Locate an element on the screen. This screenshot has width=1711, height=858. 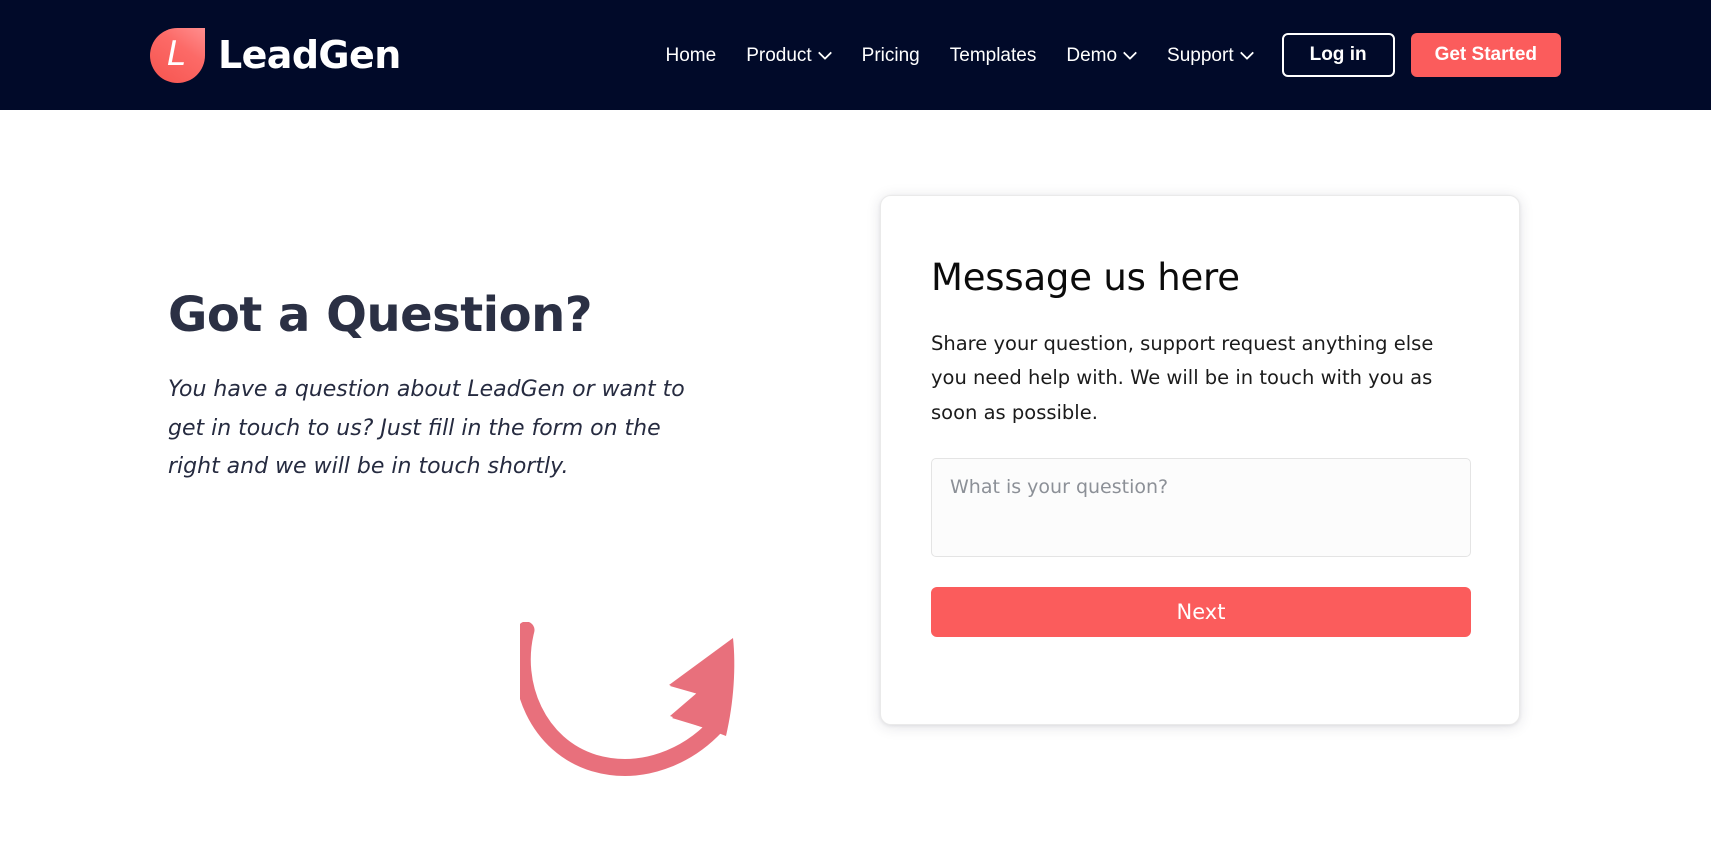
header-actions: Log in Get Started is located at coordinates (1421, 55).